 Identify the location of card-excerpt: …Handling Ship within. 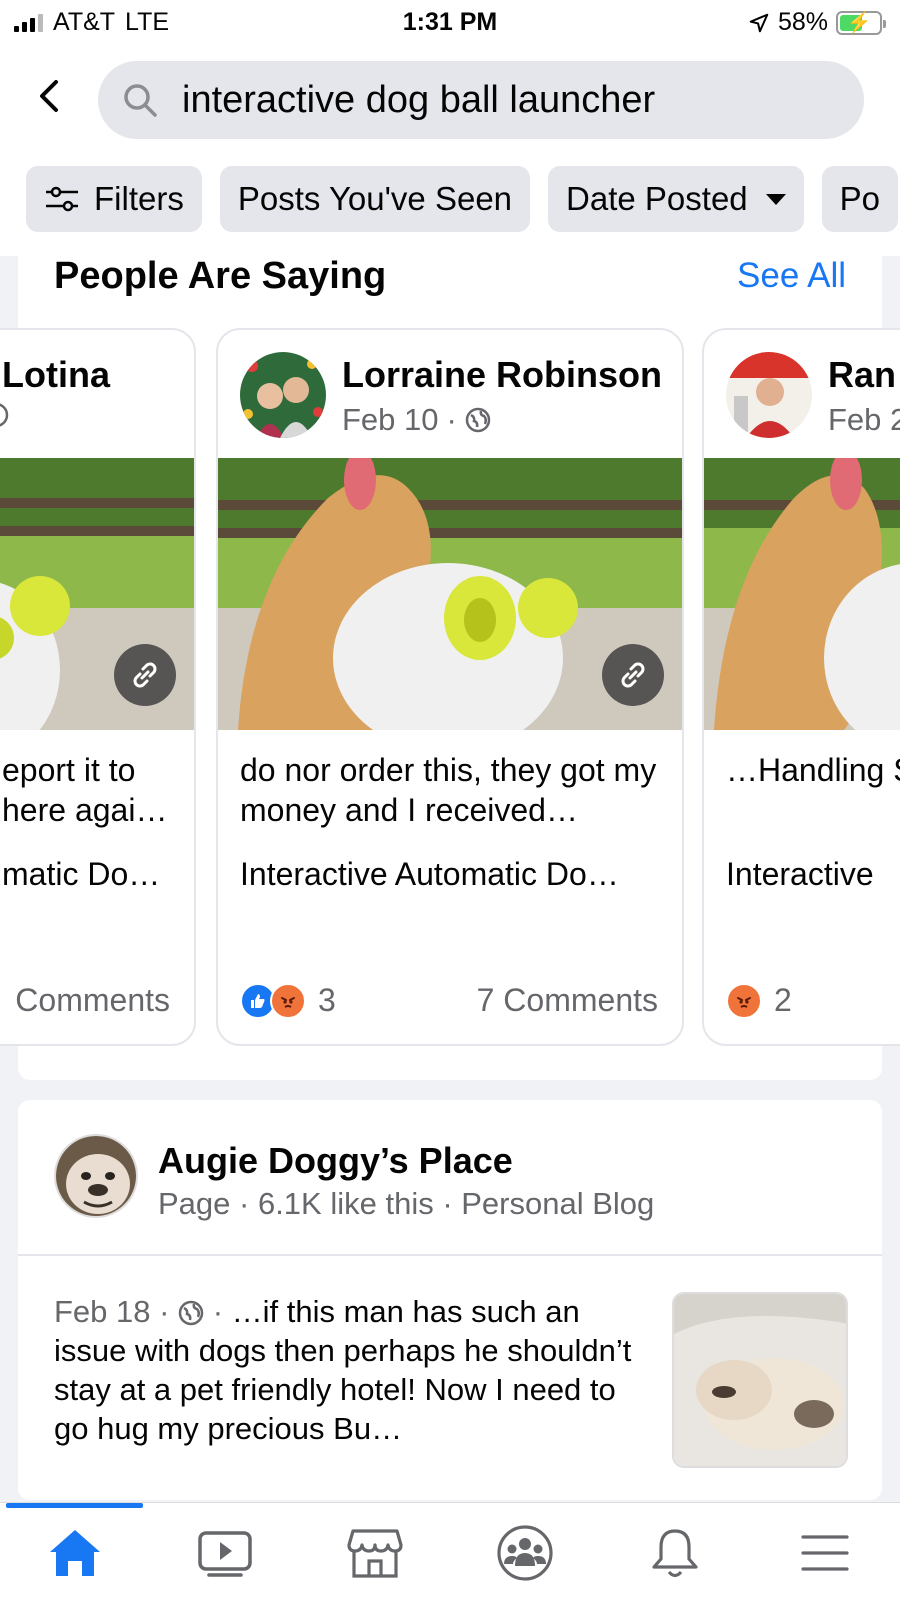
(813, 770).